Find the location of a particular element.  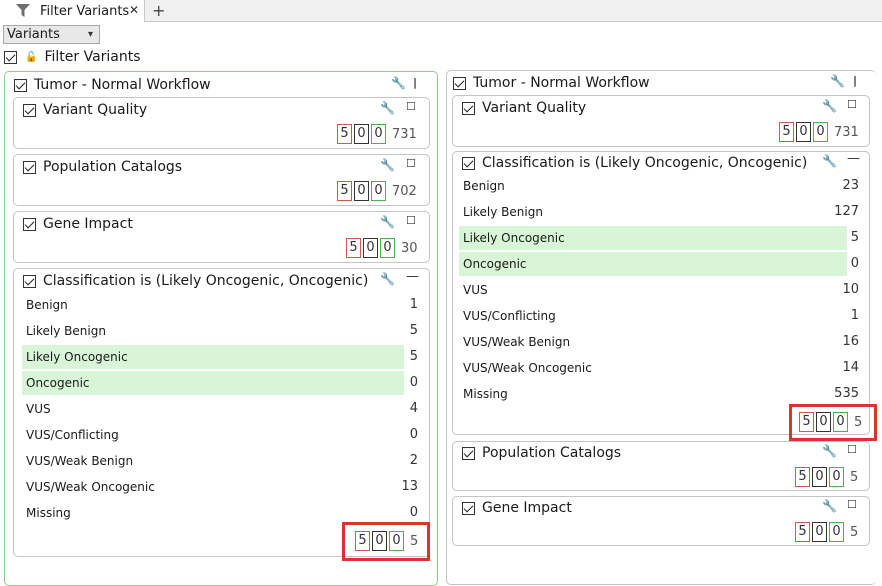

classification-label: Likely Oncogenic is located at coordinates (77, 357).